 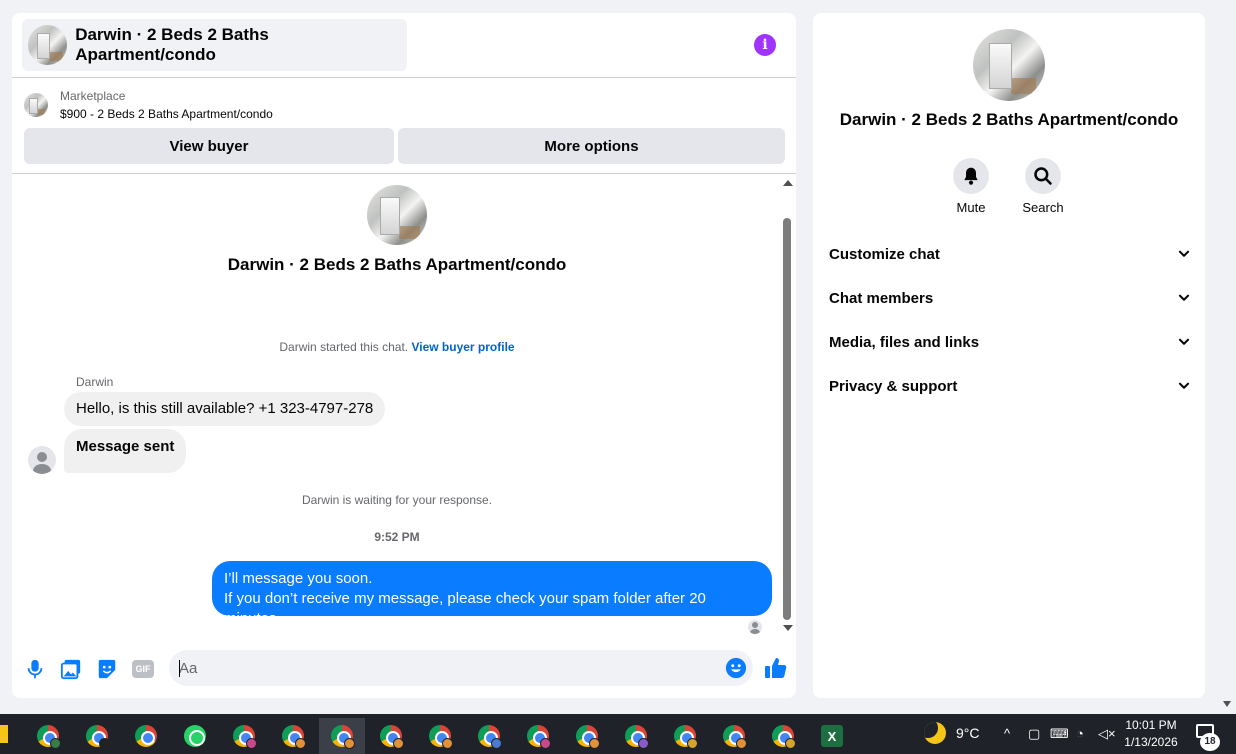 I want to click on mute-label: Mute, so click(x=971, y=207).